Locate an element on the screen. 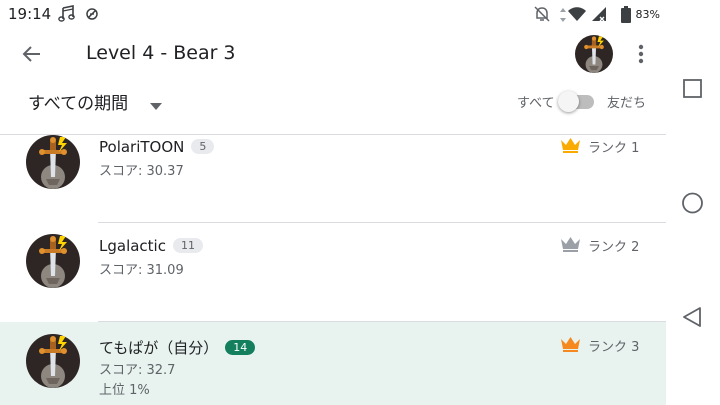 Image resolution: width=720 pixels, height=405 pixels. data-arrows-icon is located at coordinates (563, 16).